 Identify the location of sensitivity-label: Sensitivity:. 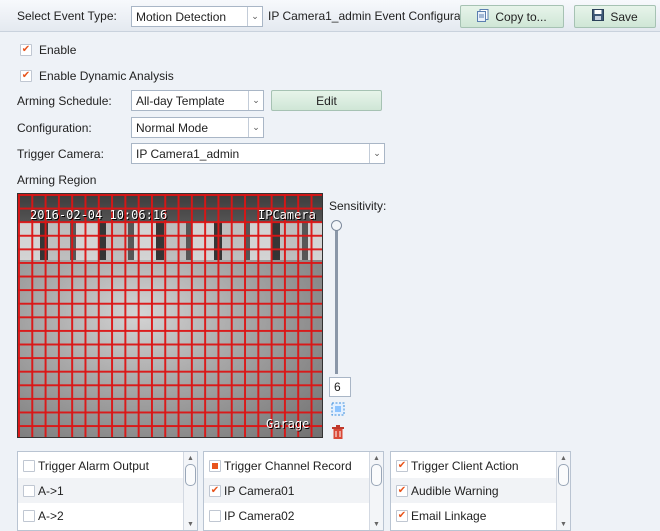
(358, 206).